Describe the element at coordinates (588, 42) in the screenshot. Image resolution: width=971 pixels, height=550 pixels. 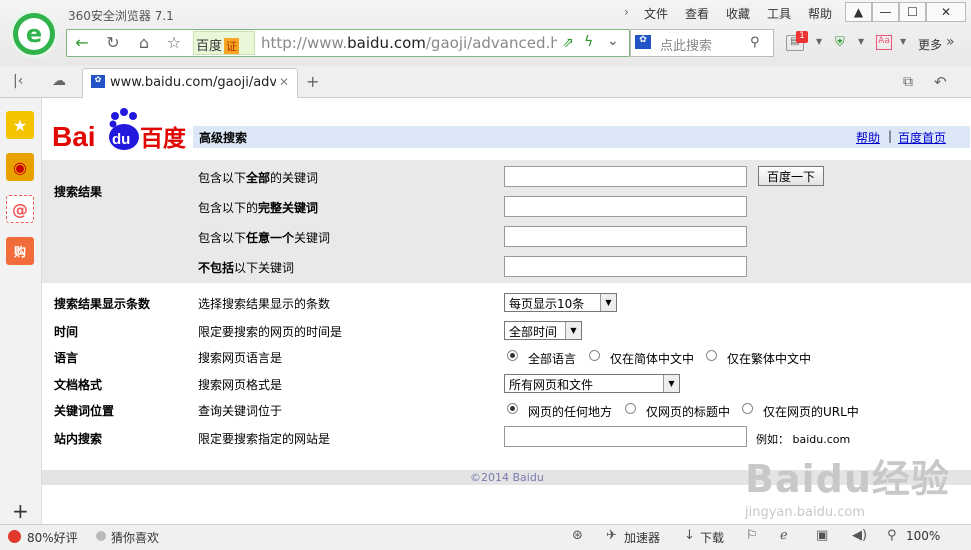
I see `lightning-icon: ϟ` at that location.